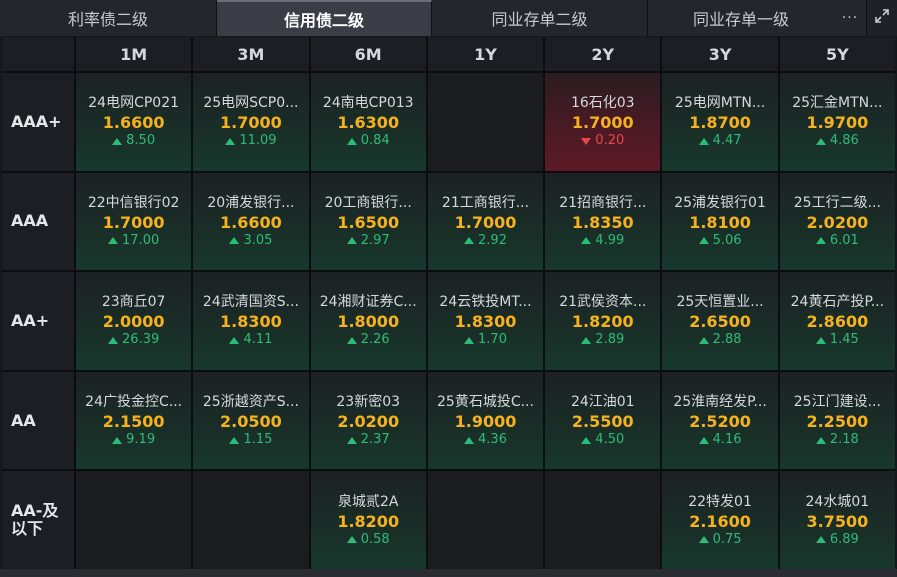 Image resolution: width=897 pixels, height=577 pixels. Describe the element at coordinates (837, 501) in the screenshot. I see `bond-name: 24水城01` at that location.